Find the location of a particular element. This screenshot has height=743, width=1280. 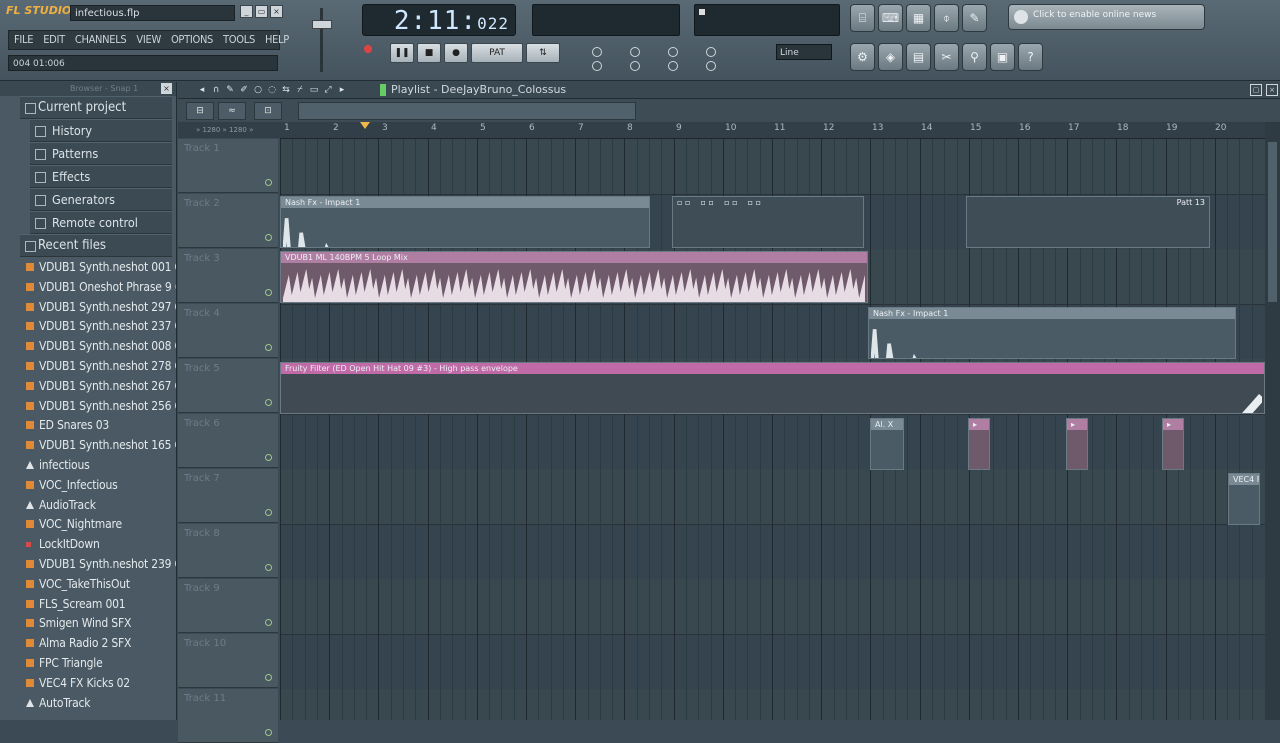

window-tool-button: ✎ is located at coordinates (974, 18).